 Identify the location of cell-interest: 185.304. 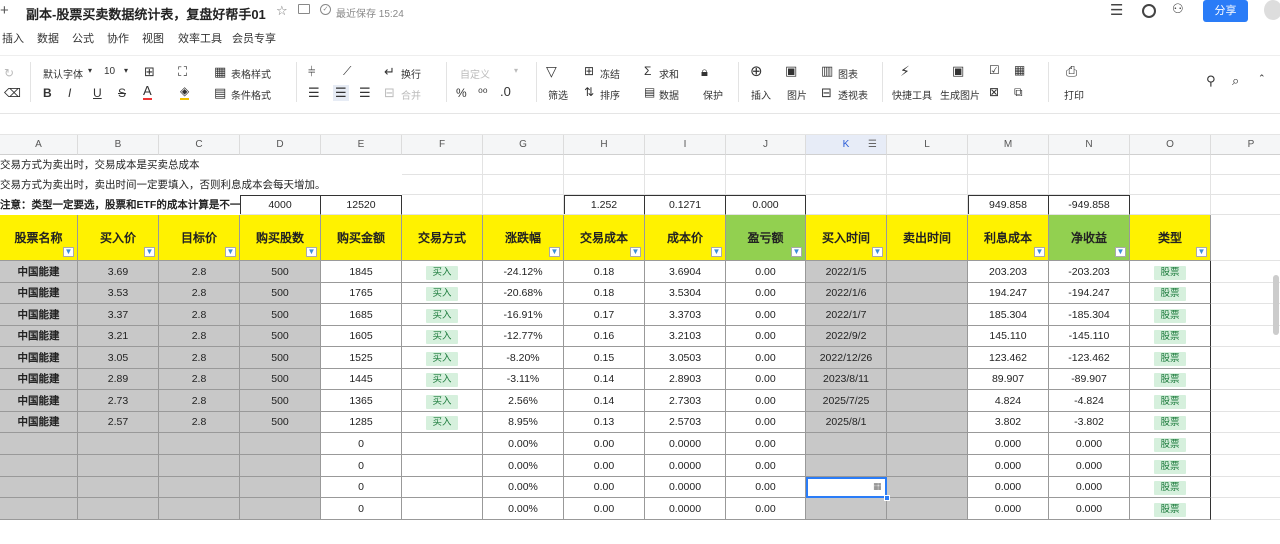
(1008, 315).